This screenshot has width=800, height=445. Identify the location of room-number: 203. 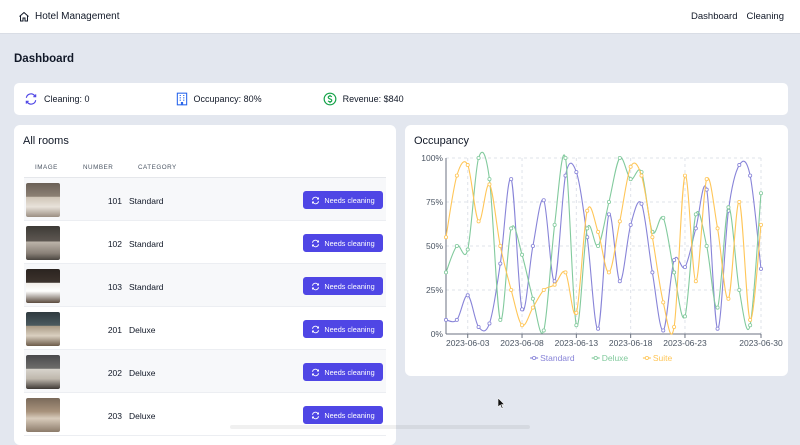
(114, 416).